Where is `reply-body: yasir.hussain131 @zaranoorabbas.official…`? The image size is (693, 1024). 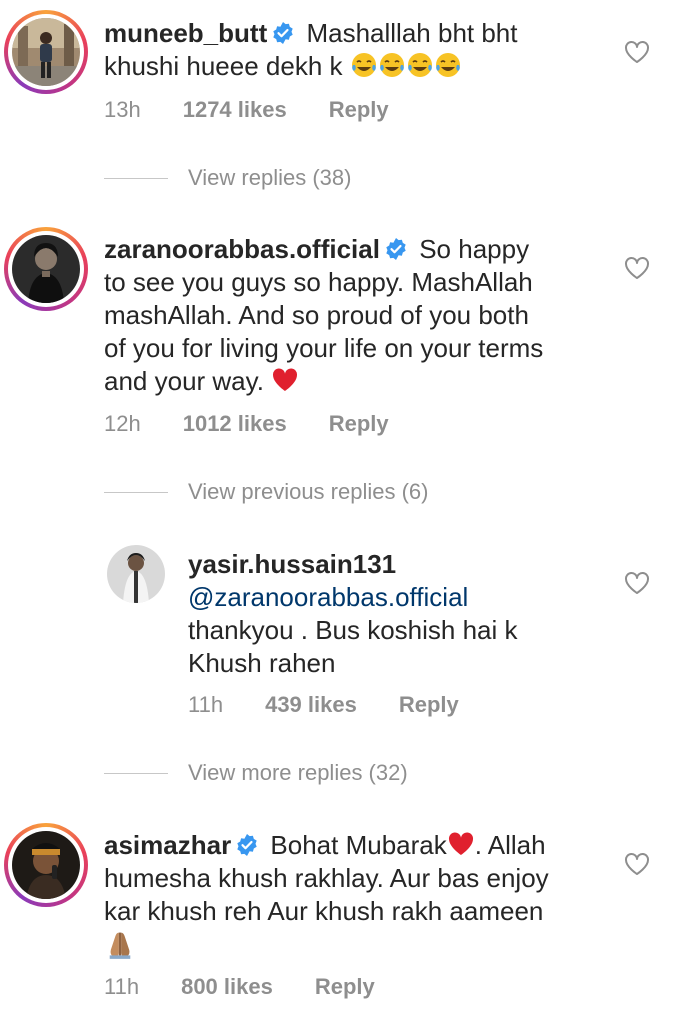
reply-body: yasir.hussain131 @zaranoorabbas.official… is located at coordinates (353, 614).